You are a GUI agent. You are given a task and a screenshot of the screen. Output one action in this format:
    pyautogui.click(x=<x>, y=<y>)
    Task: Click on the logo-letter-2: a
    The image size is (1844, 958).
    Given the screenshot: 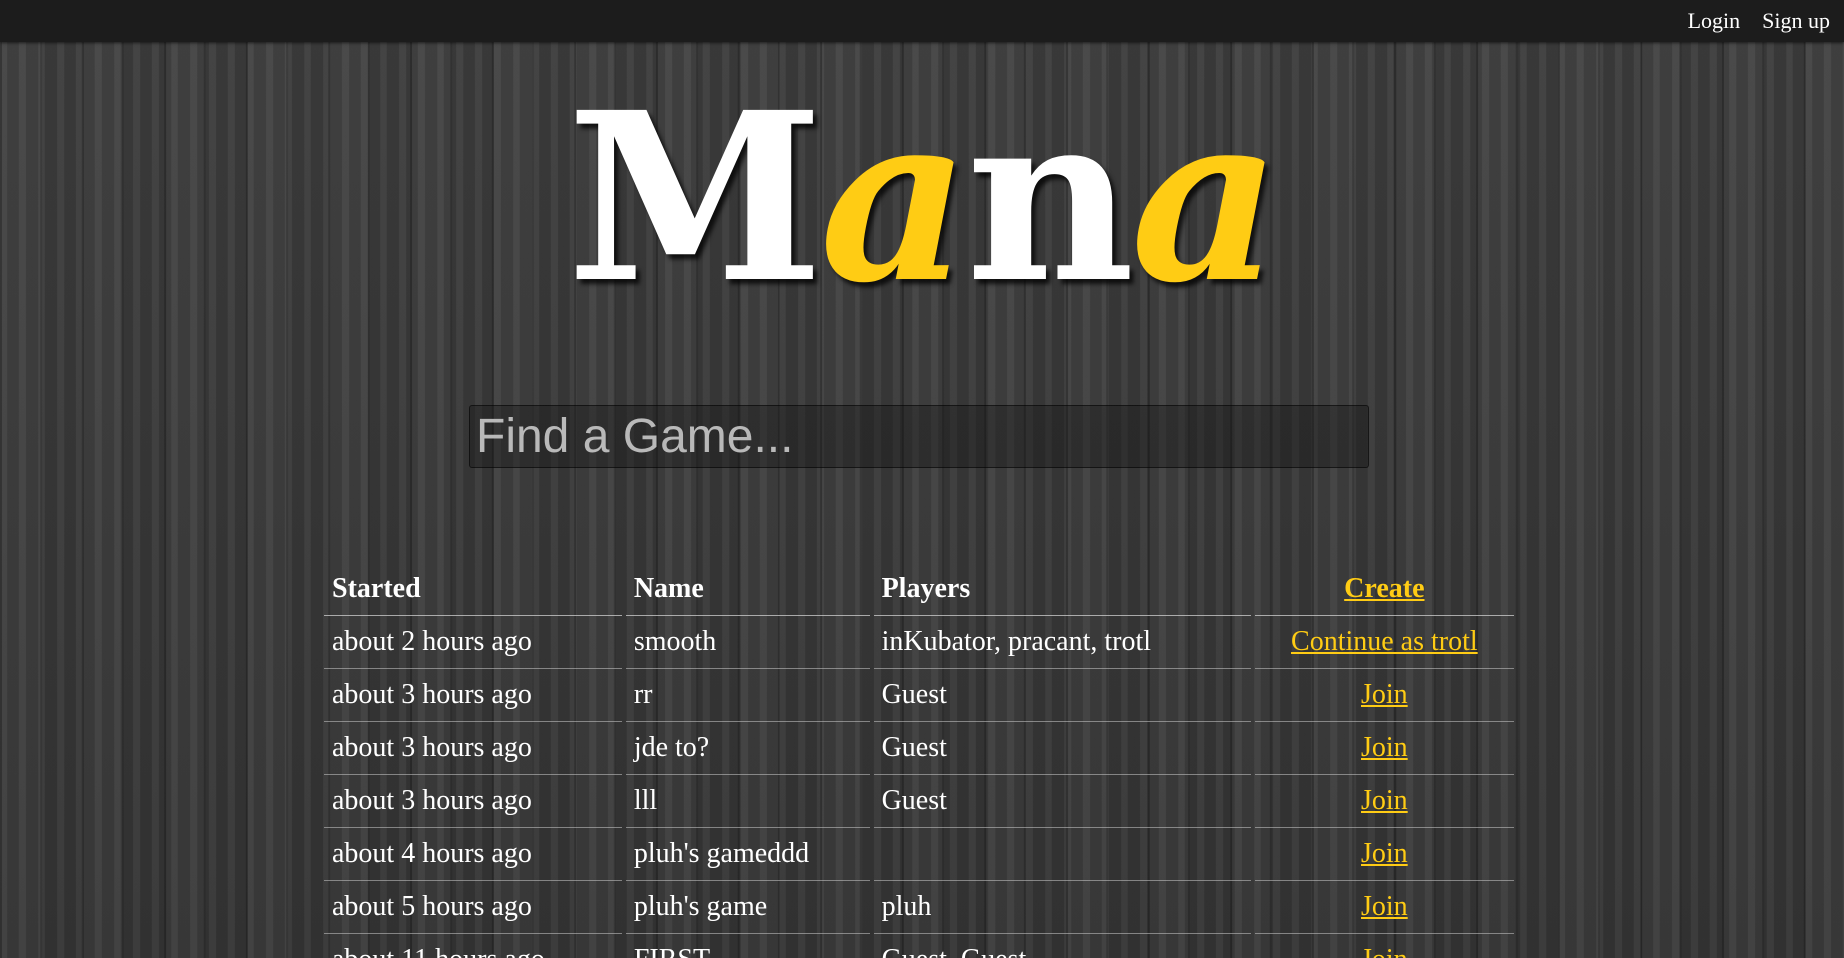 What is the action you would take?
    pyautogui.click(x=894, y=197)
    